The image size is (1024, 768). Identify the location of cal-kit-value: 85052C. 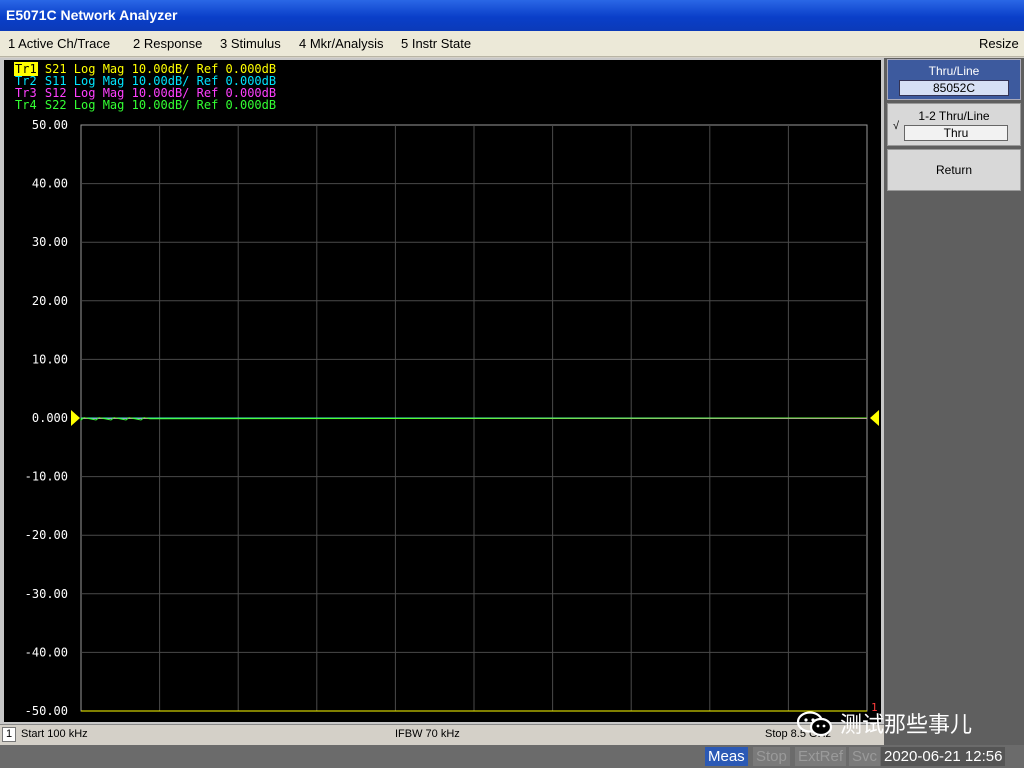
(954, 88).